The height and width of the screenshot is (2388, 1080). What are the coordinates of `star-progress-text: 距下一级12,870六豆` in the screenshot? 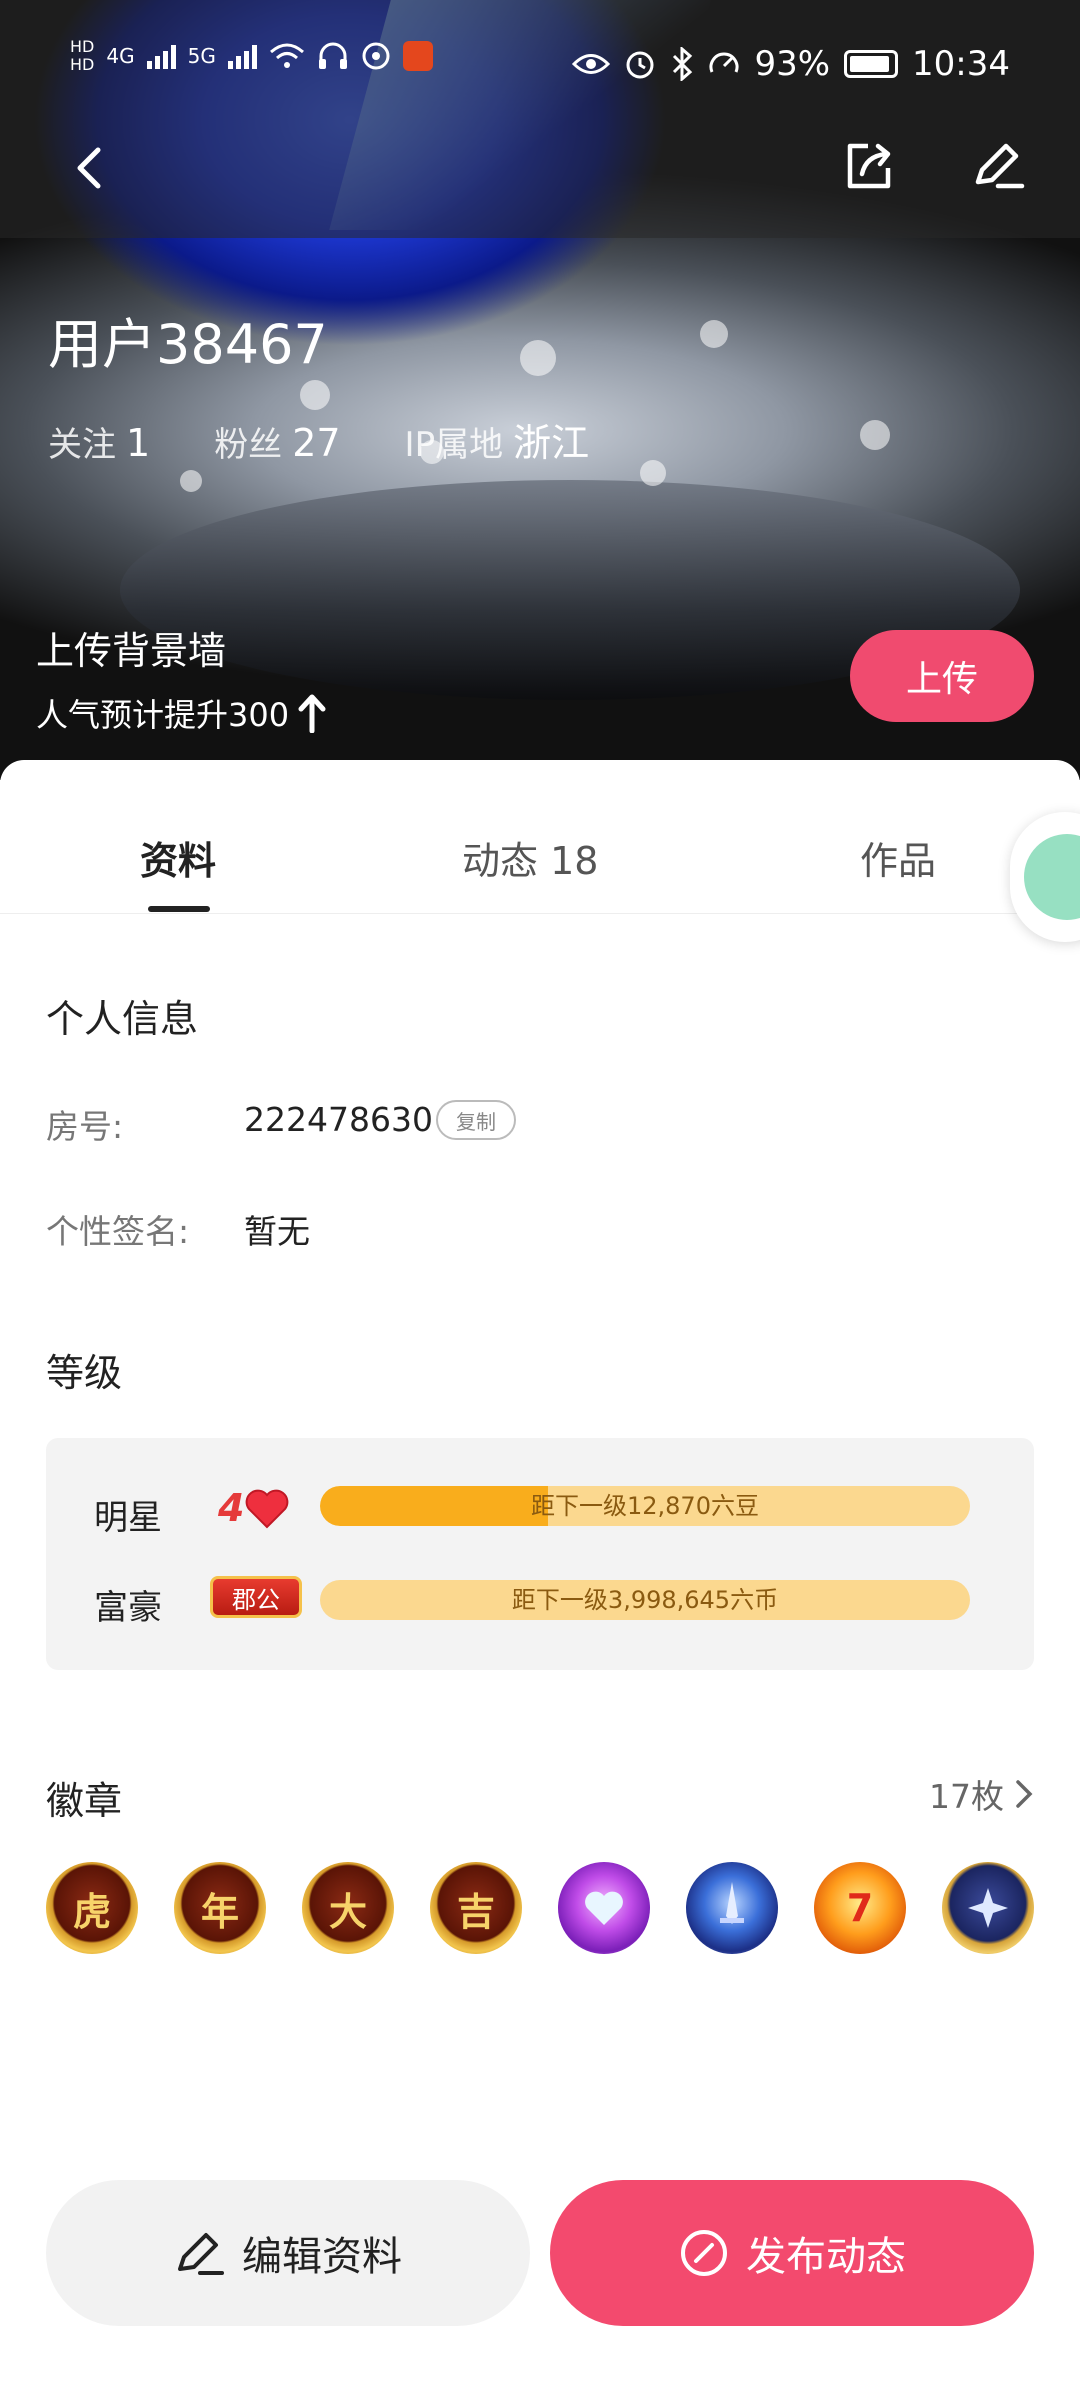 It's located at (645, 1506).